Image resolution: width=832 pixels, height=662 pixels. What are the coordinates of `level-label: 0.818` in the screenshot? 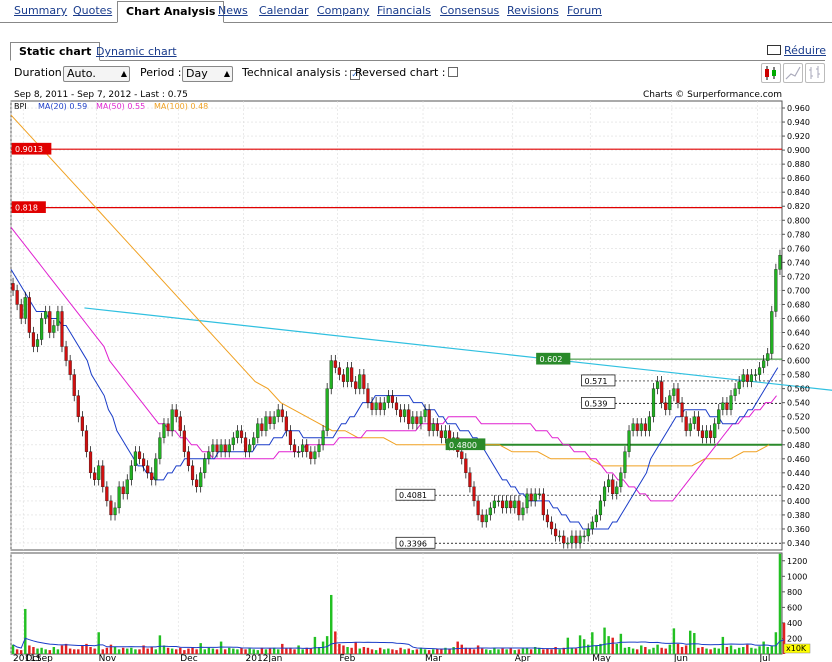 It's located at (26, 208).